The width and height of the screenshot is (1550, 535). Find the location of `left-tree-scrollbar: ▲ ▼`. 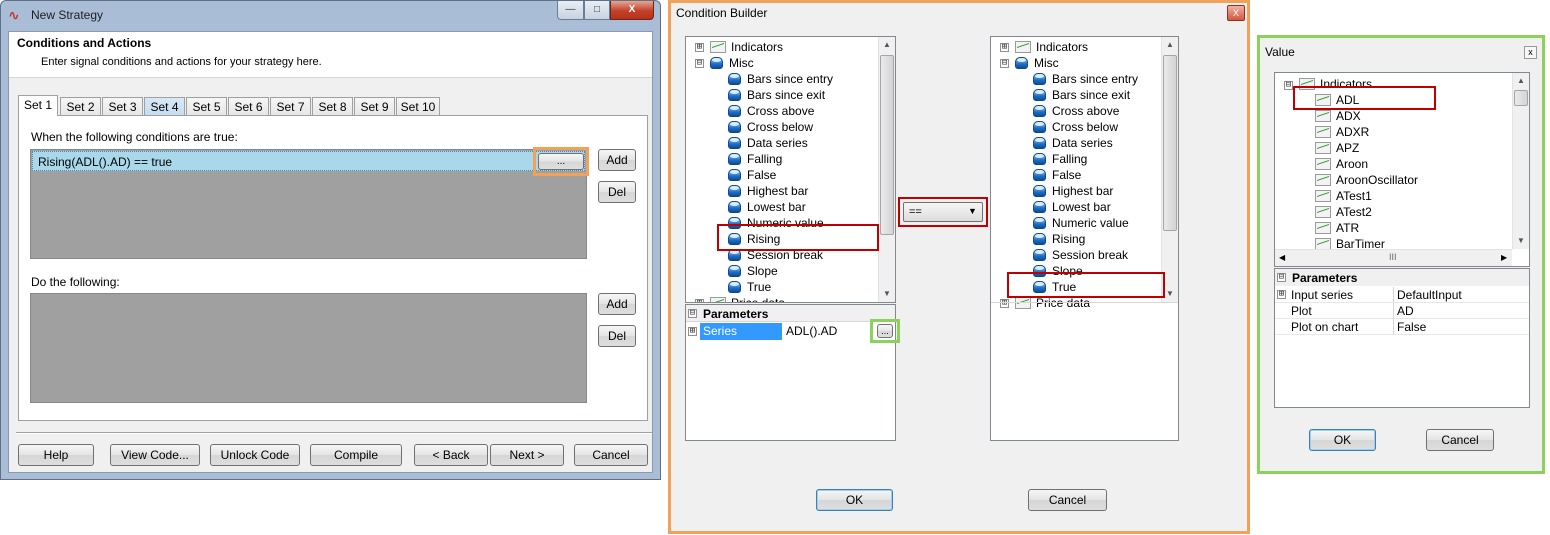

left-tree-scrollbar: ▲ ▼ is located at coordinates (886, 169).